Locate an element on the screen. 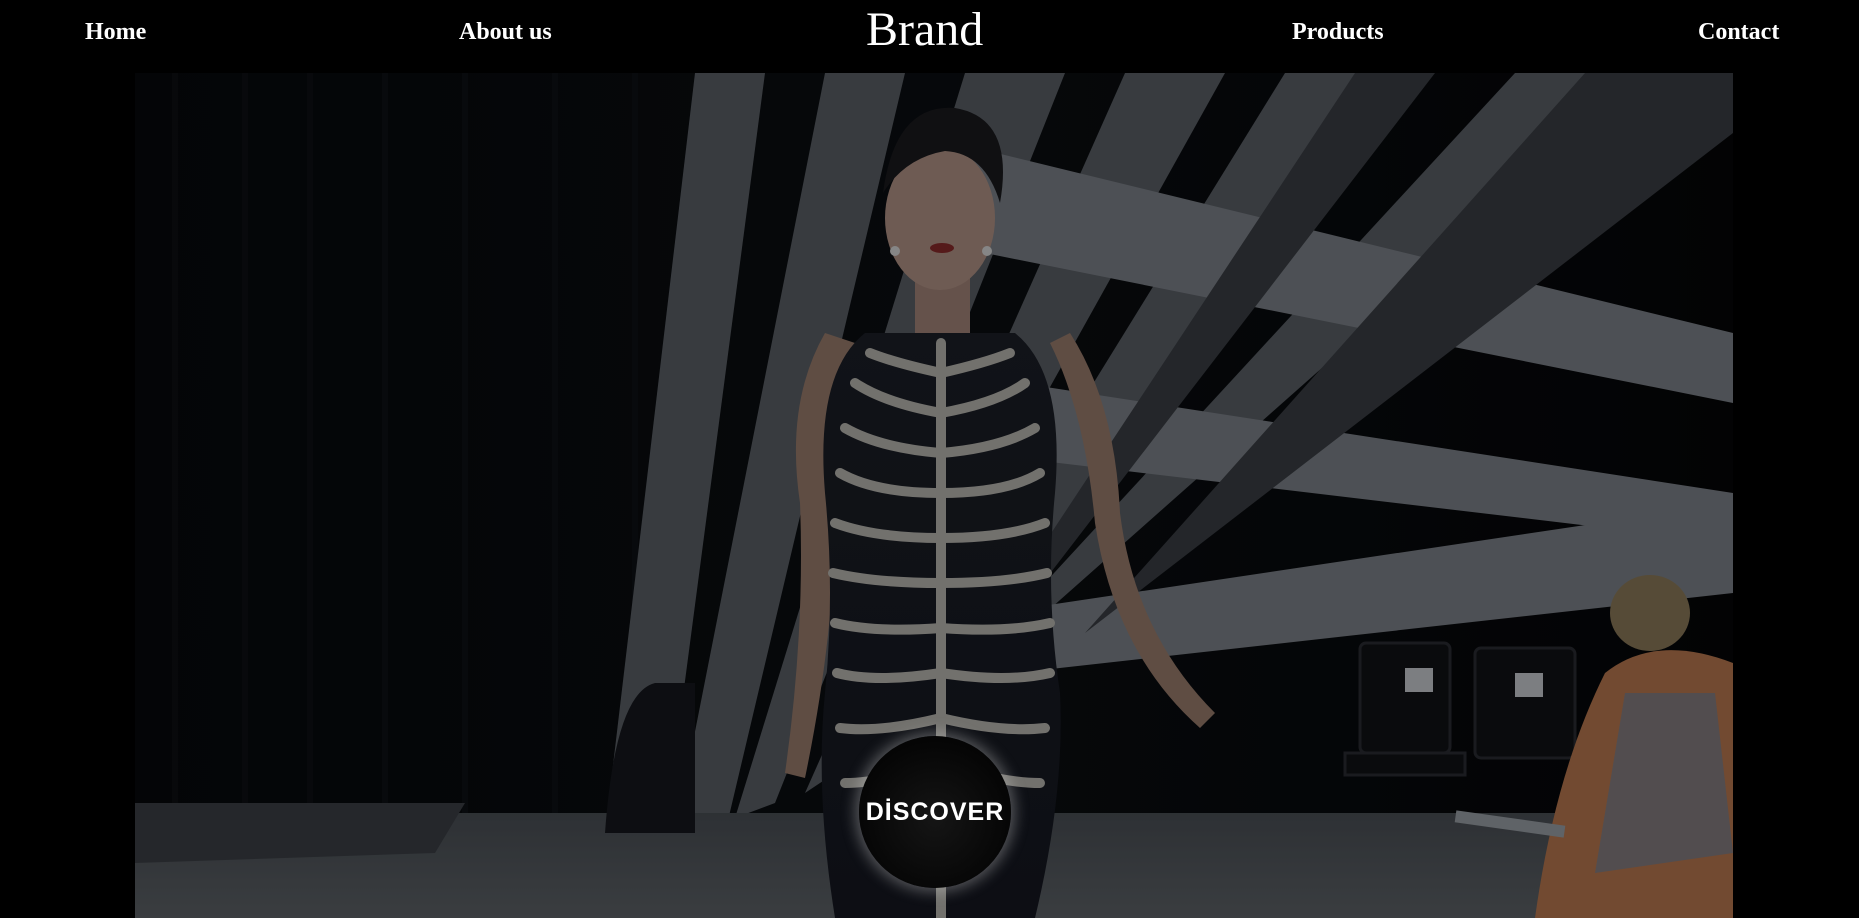 This screenshot has width=1859, height=918. top-navigation: Home About us Brand Products Contact is located at coordinates (929, 36).